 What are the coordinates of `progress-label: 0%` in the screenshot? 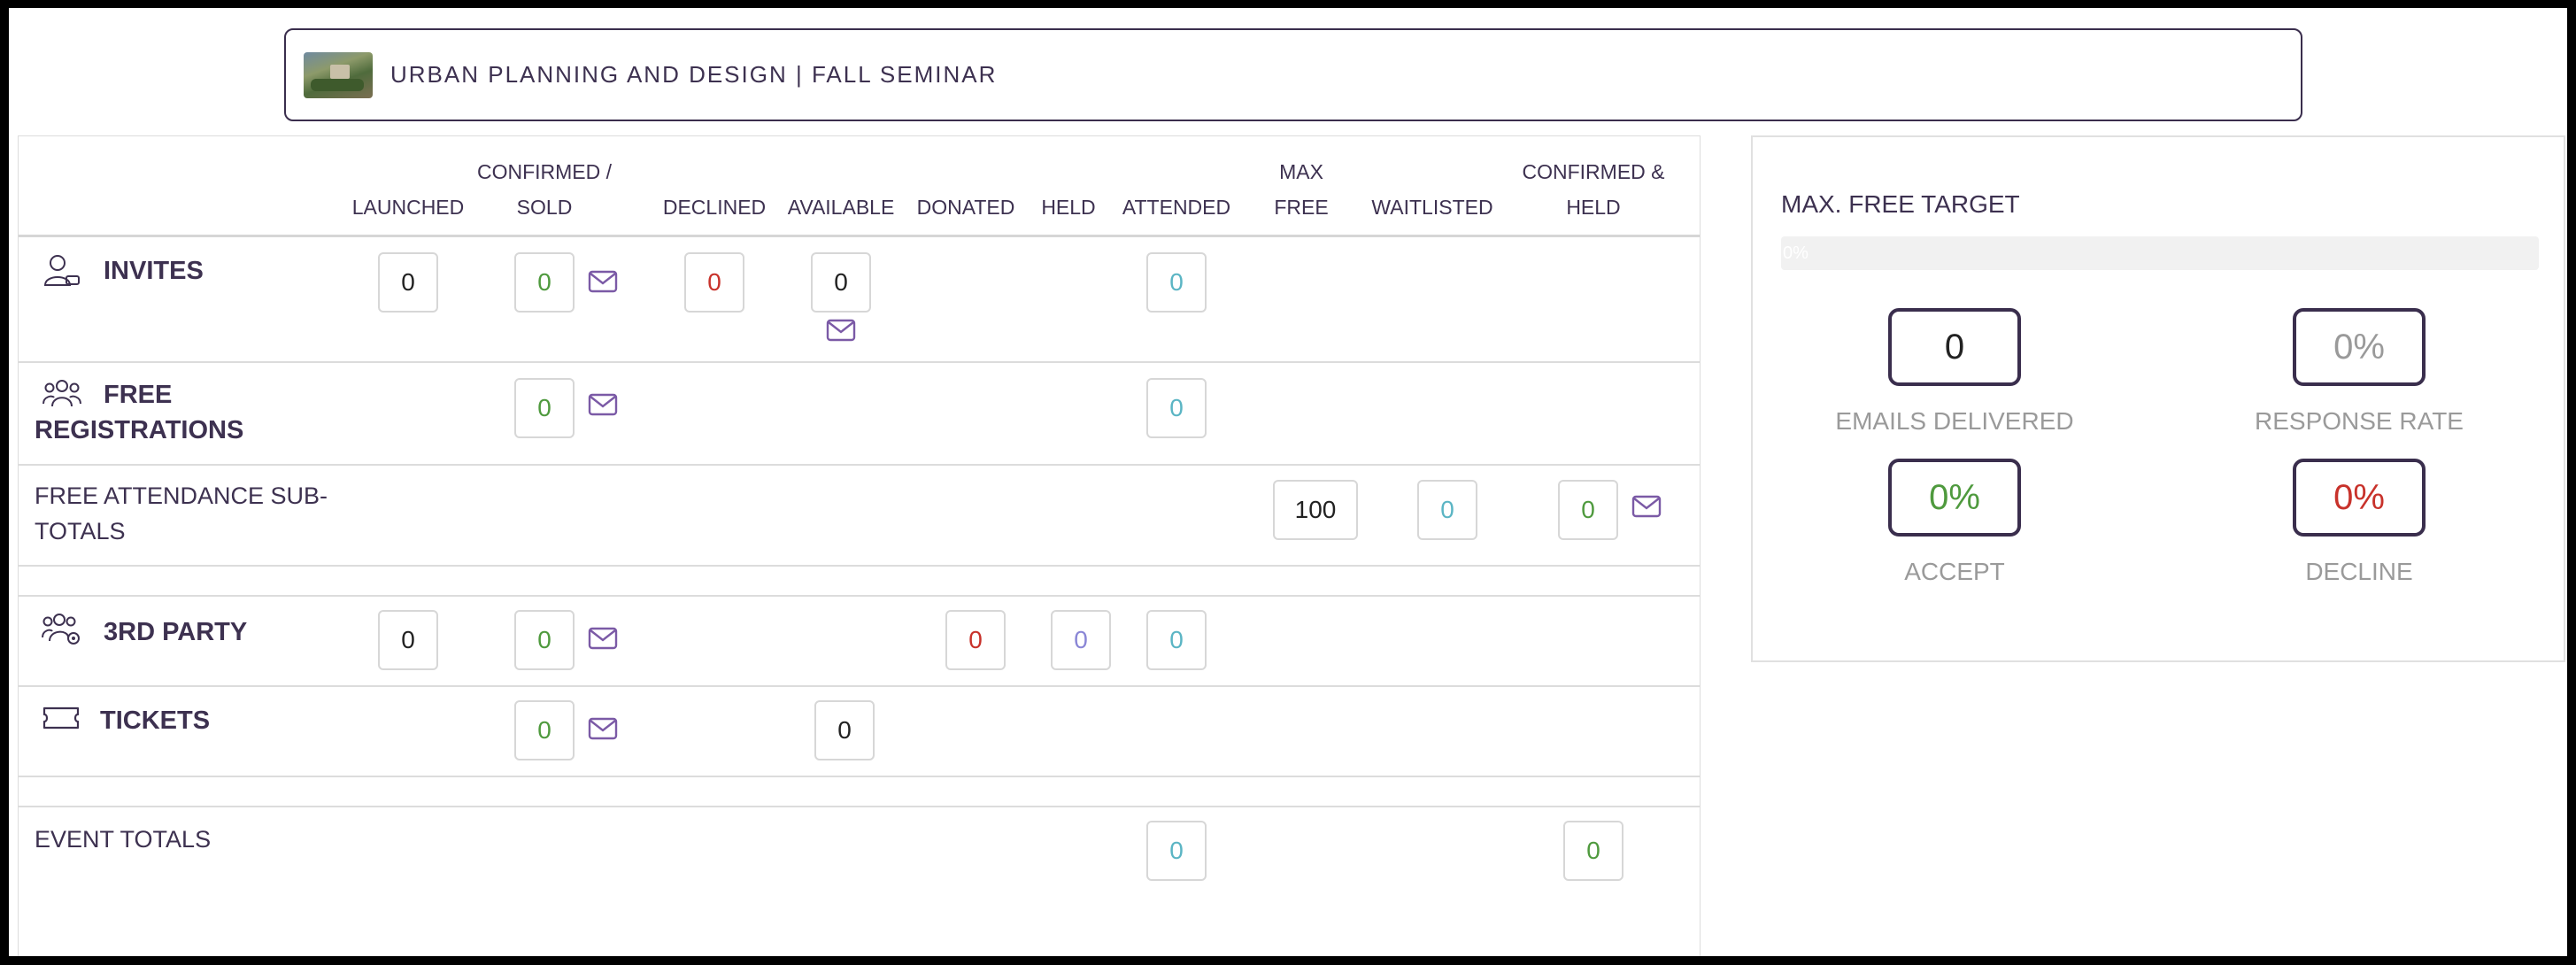 It's located at (1796, 253).